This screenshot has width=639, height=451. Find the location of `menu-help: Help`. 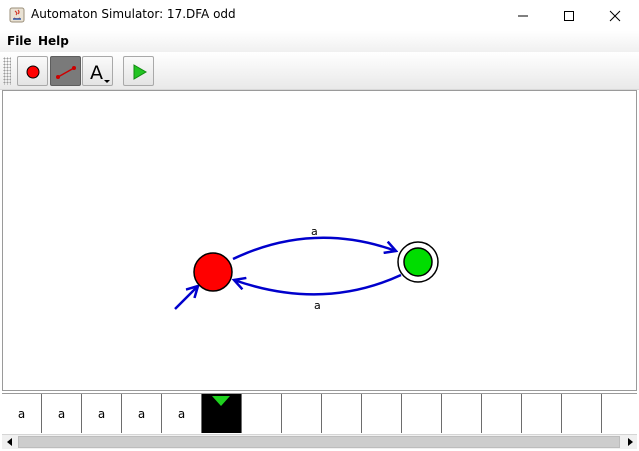

menu-help: Help is located at coordinates (53, 41).